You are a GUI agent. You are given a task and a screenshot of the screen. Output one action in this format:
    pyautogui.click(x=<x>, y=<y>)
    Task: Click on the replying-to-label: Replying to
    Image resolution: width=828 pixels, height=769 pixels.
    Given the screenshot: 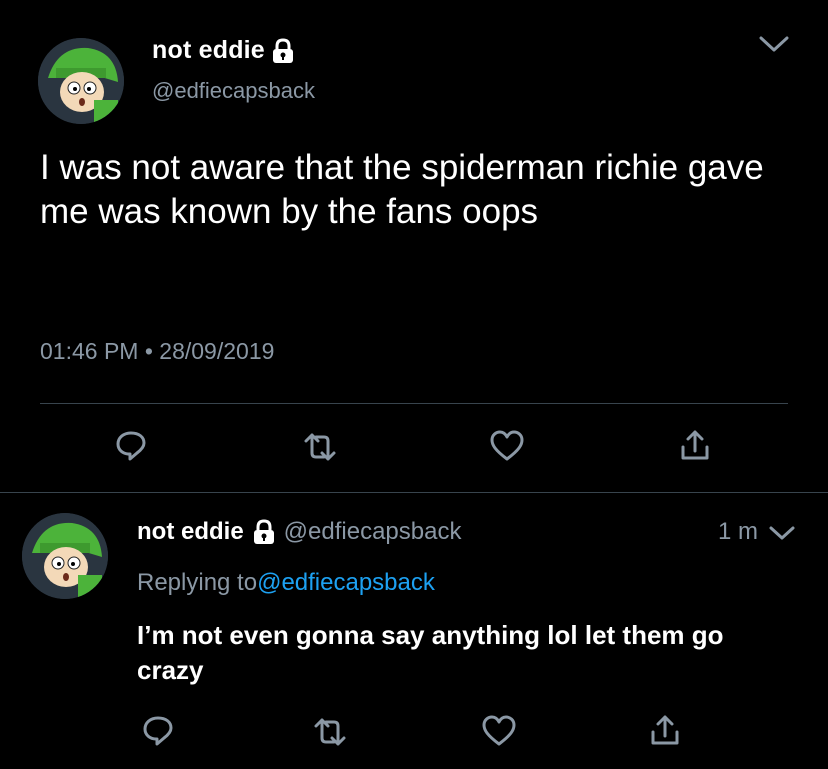 What is the action you would take?
    pyautogui.click(x=197, y=582)
    